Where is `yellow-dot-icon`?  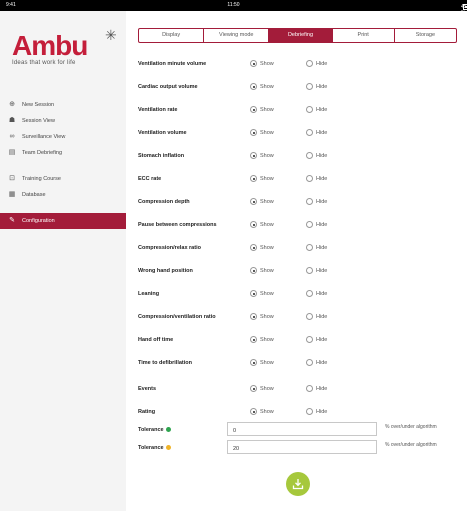 yellow-dot-icon is located at coordinates (168, 448).